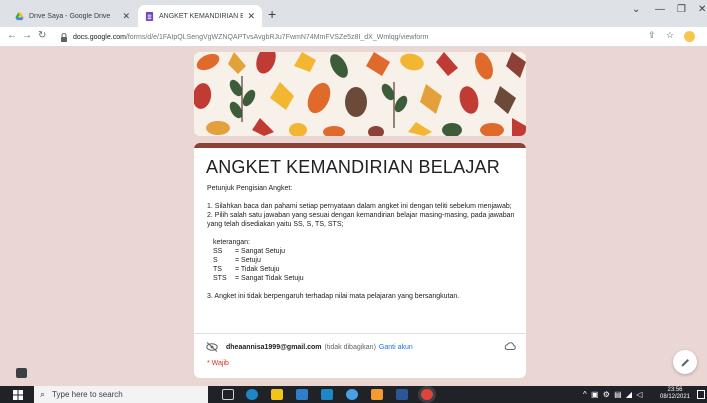 This screenshot has width=707, height=403. I want to click on restore-icon: ❐, so click(681, 9).